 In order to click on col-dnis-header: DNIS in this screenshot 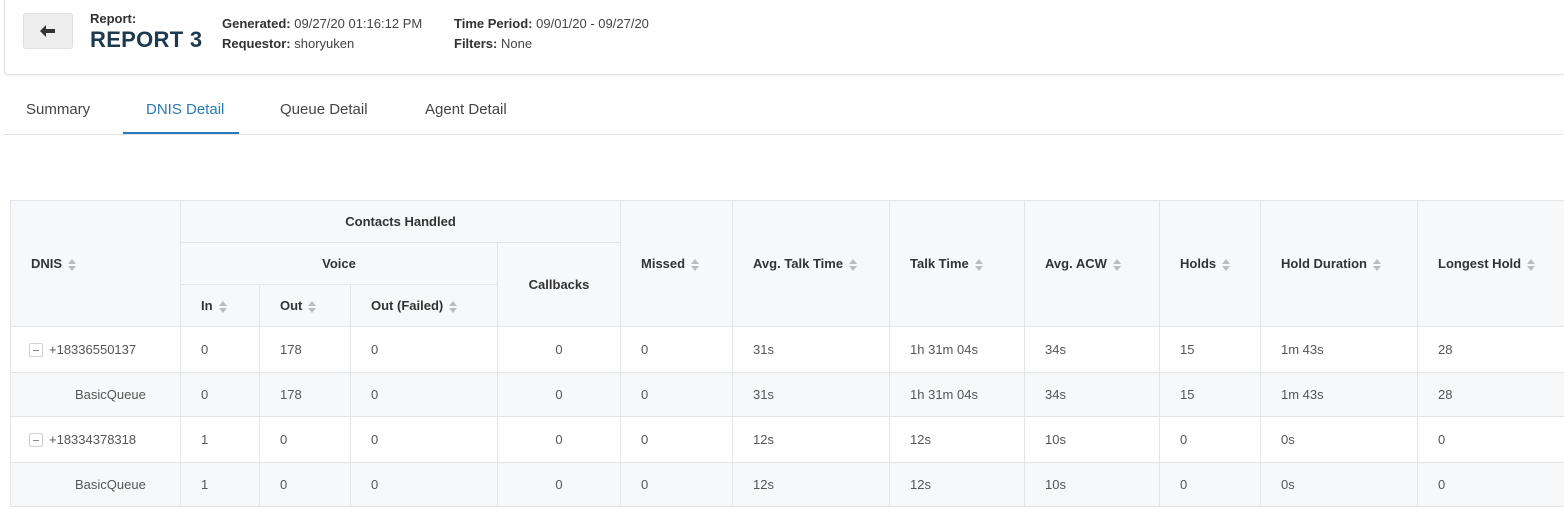, I will do `click(95, 263)`.